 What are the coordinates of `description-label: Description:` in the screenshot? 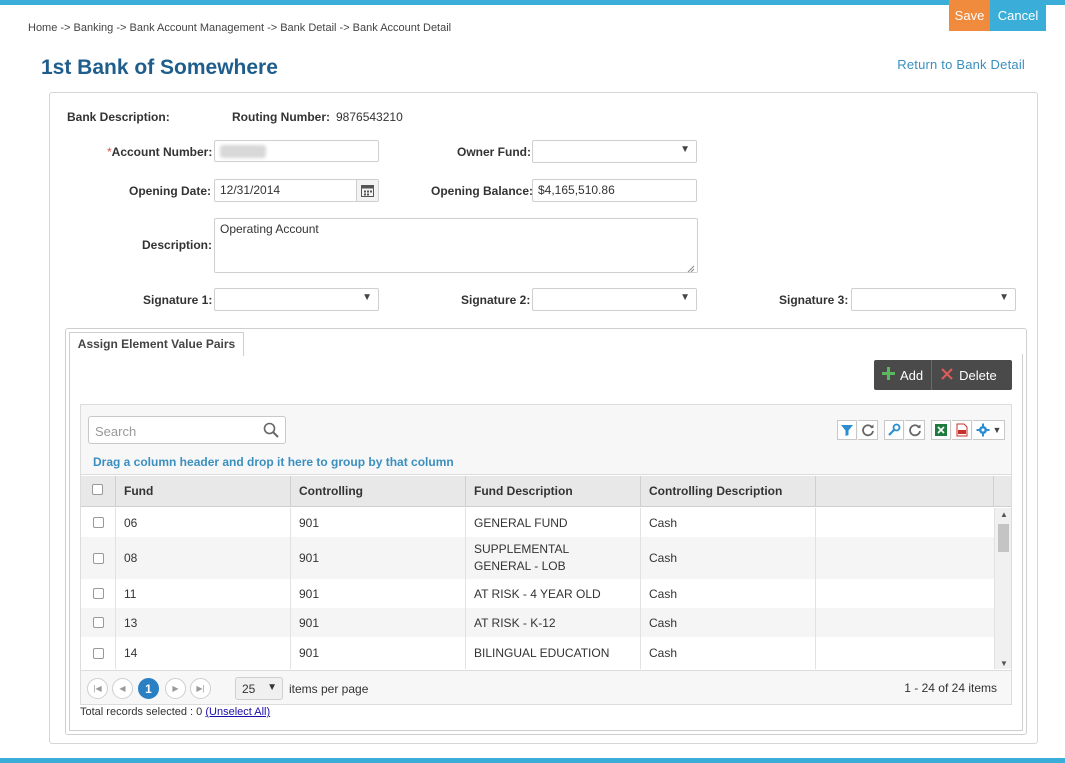 It's located at (177, 245).